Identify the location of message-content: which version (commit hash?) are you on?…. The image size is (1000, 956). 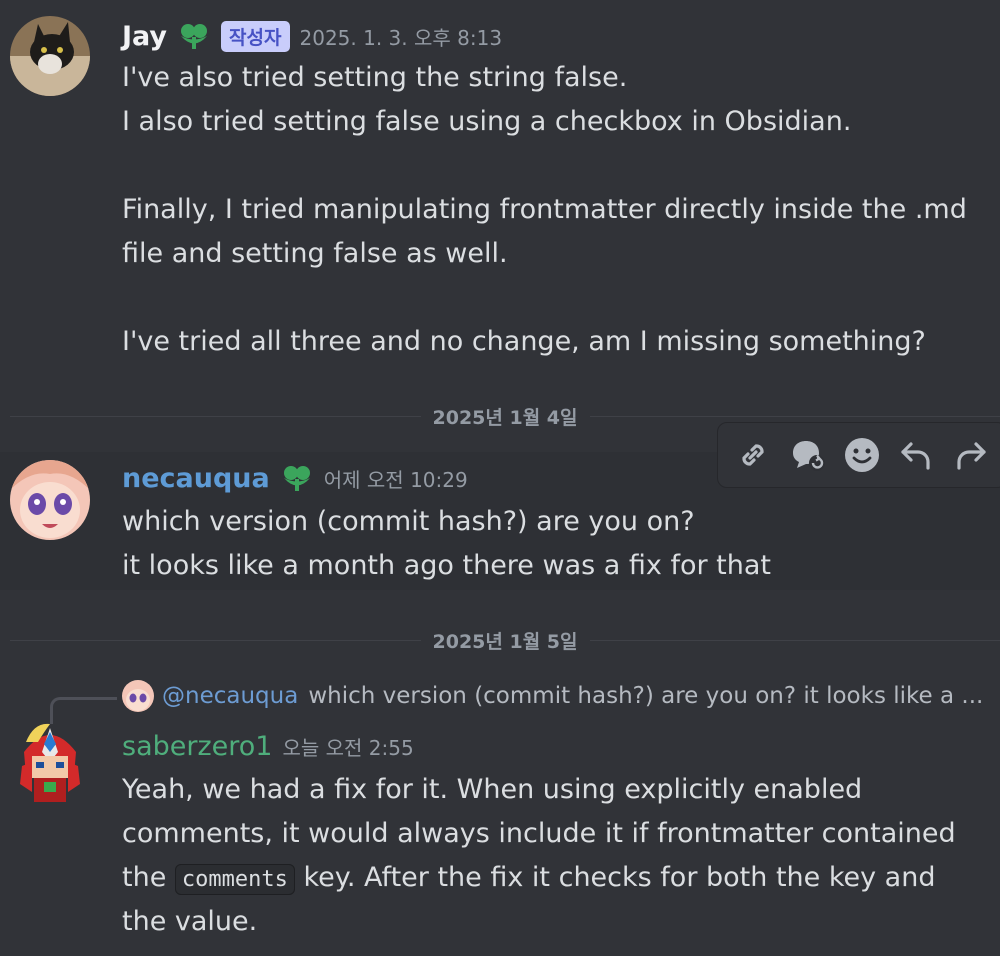
(446, 544).